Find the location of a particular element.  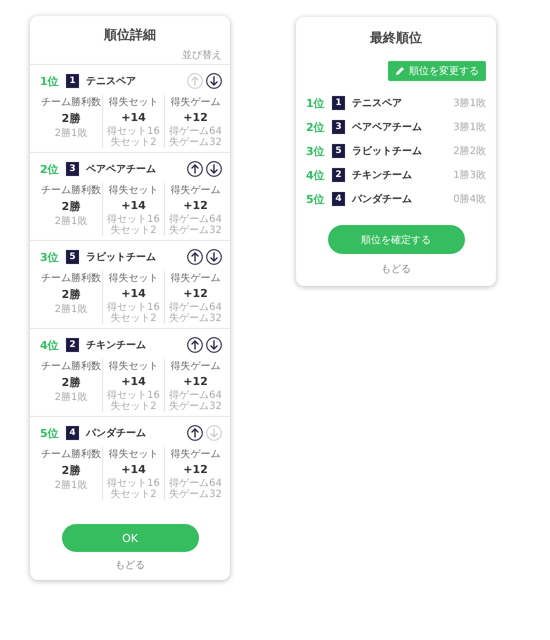

panel-title: 順位詳細 is located at coordinates (129, 35).